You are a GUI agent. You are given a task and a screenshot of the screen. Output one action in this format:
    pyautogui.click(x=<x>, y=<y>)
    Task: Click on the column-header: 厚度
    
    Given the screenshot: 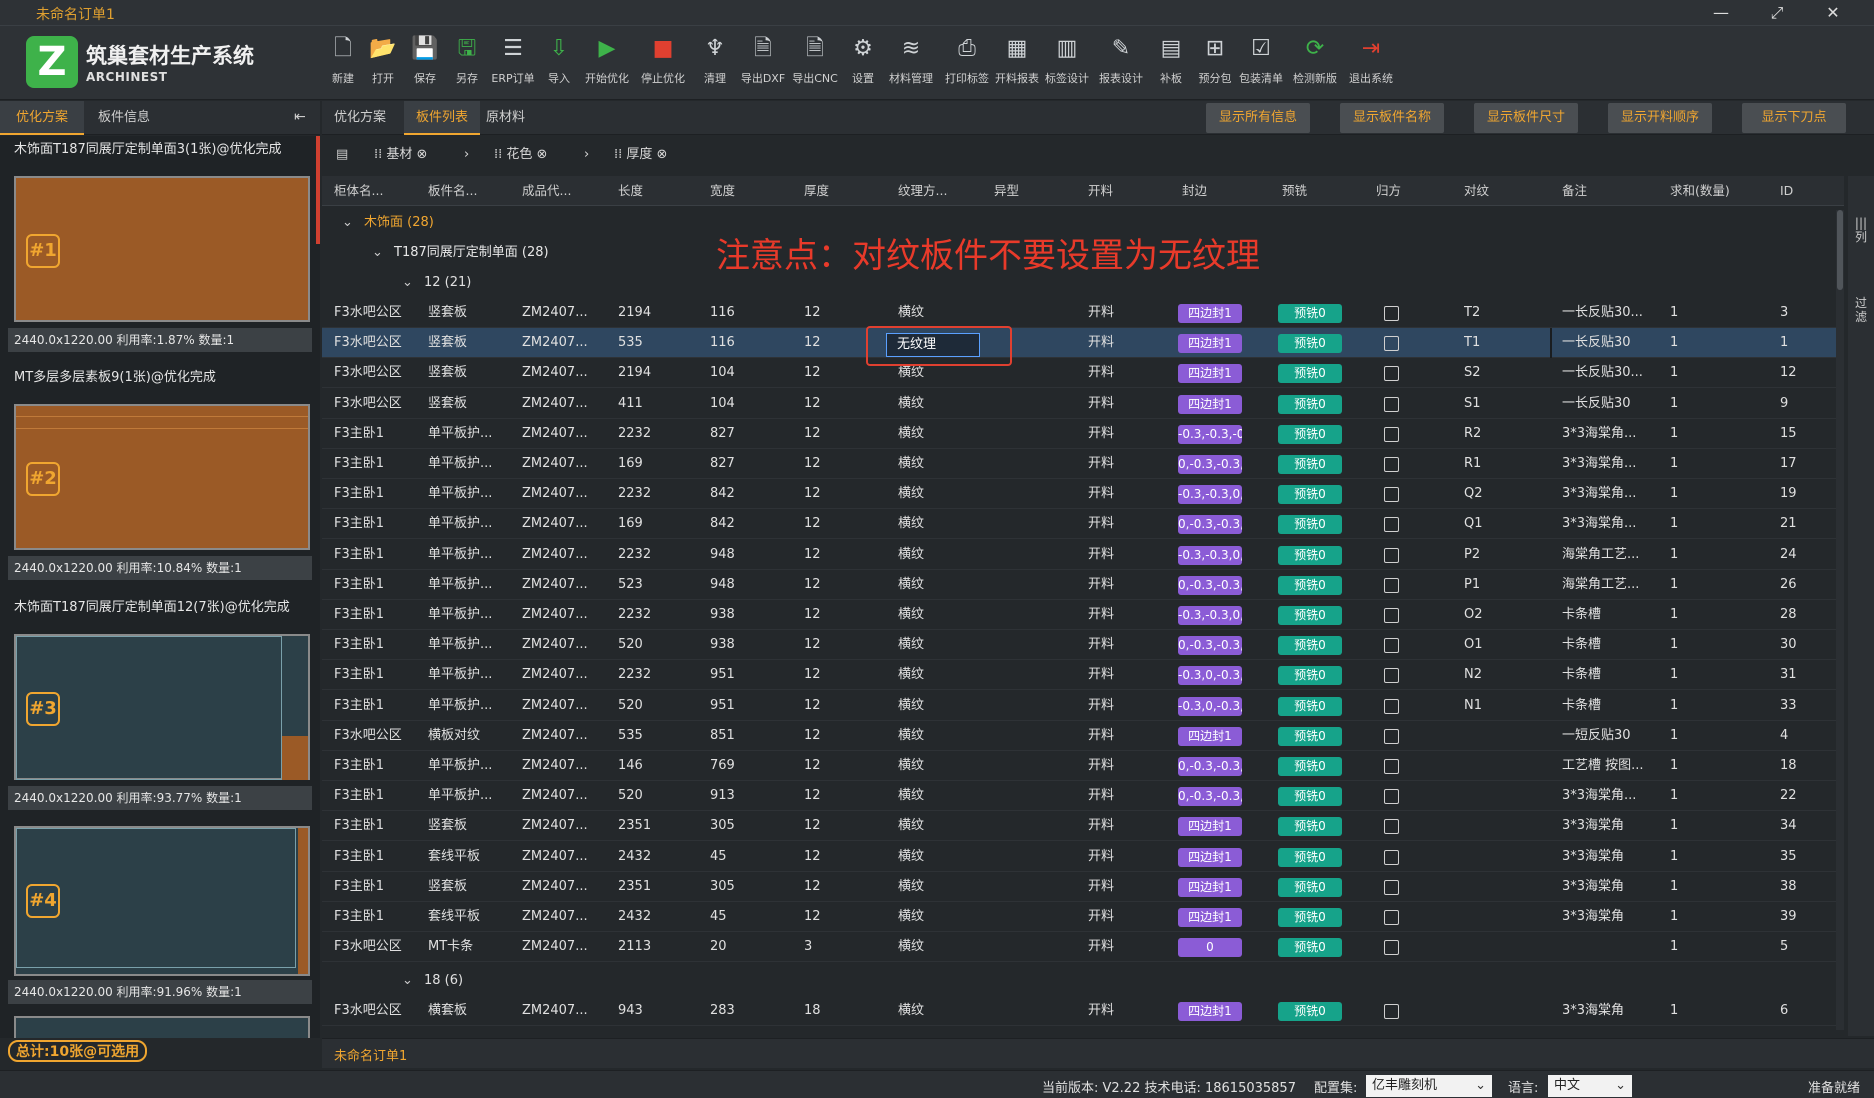 What is the action you would take?
    pyautogui.click(x=816, y=191)
    